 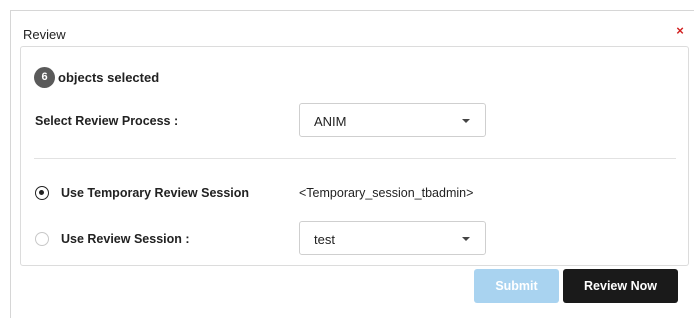 What do you see at coordinates (516, 286) in the screenshot?
I see `submit-button: Submit` at bounding box center [516, 286].